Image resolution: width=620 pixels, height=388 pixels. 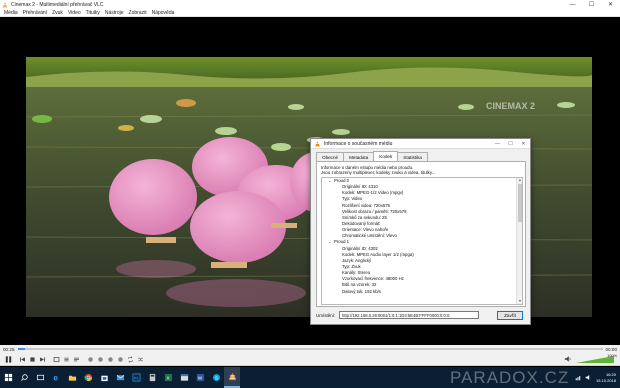 I want to click on taskbar-vlc, so click(x=232, y=377).